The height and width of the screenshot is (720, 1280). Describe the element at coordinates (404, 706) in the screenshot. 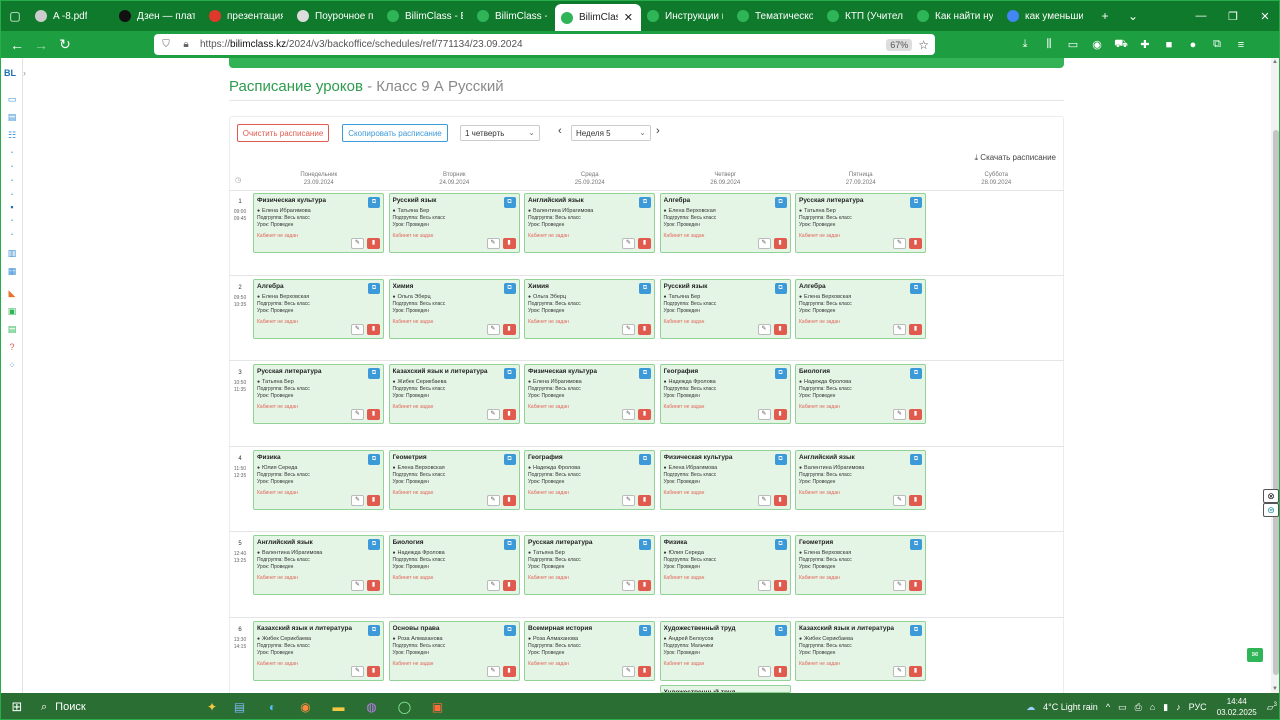

I see `whatsapp-icon: ◯` at that location.